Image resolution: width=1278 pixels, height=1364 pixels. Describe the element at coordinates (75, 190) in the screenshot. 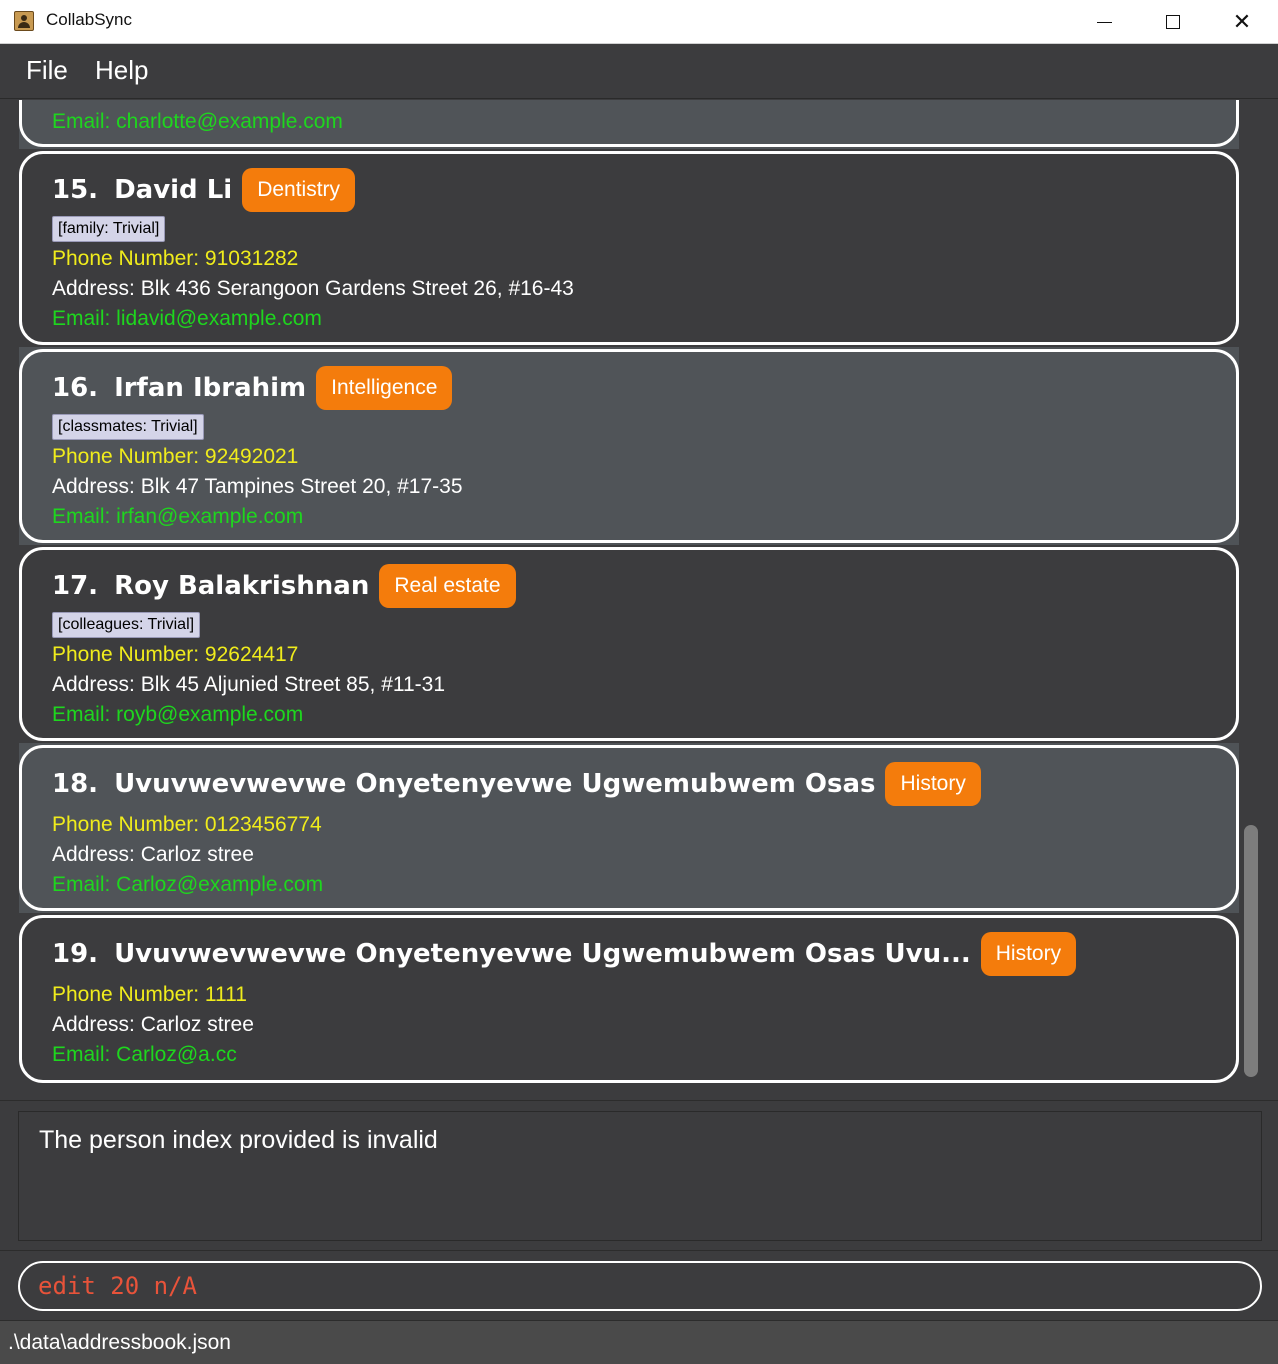

I see `person-index: 15.` at that location.